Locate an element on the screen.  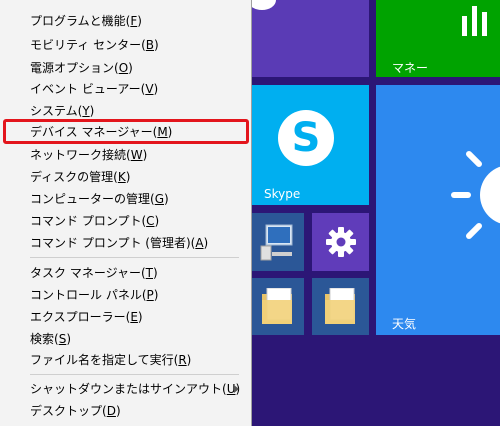
menu-item-desktop: デスクトップ(D) is located at coordinates (75, 411).